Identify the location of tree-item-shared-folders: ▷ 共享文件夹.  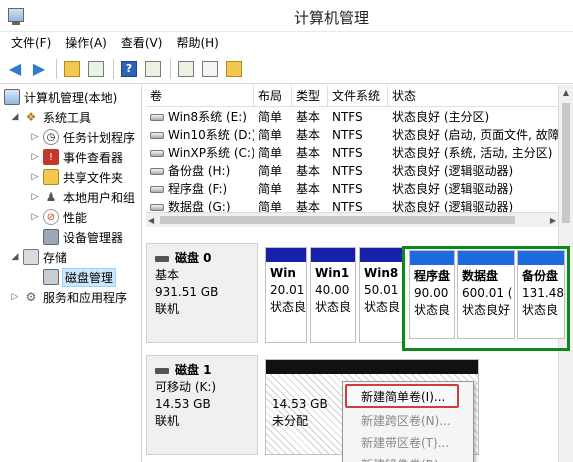
(76, 177).